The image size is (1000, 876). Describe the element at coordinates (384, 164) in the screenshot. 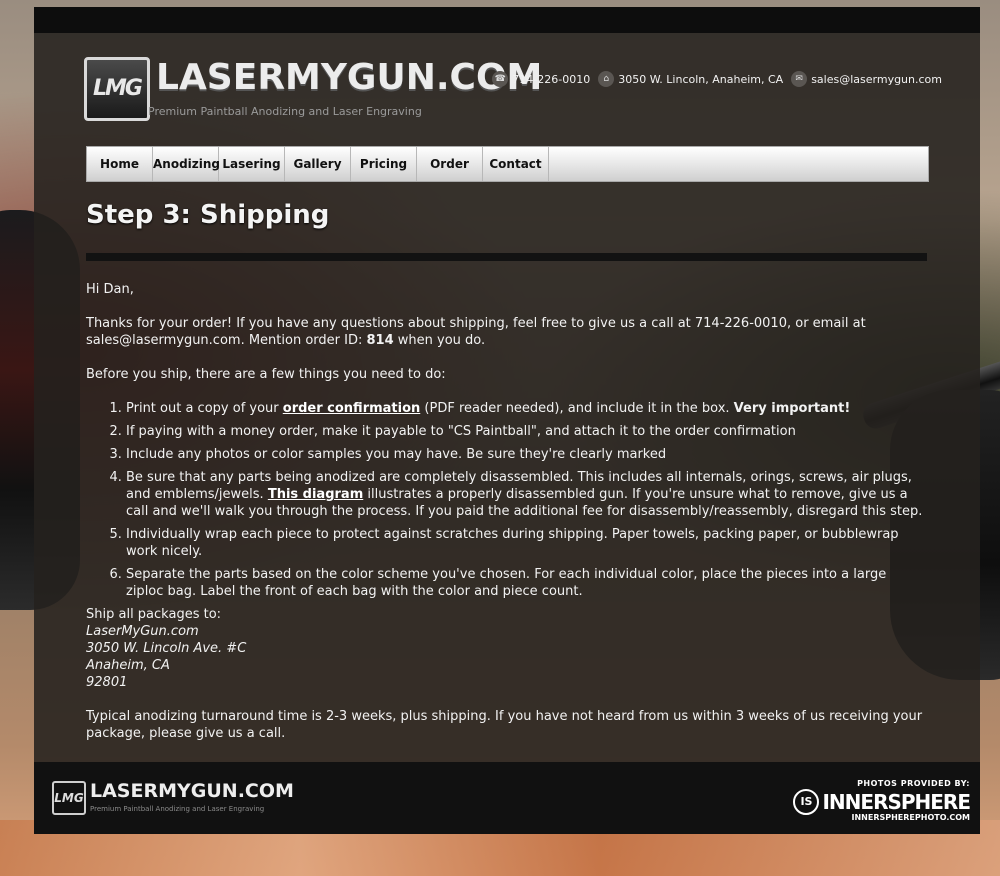

I see `nav-item-pricing: Pricing` at that location.